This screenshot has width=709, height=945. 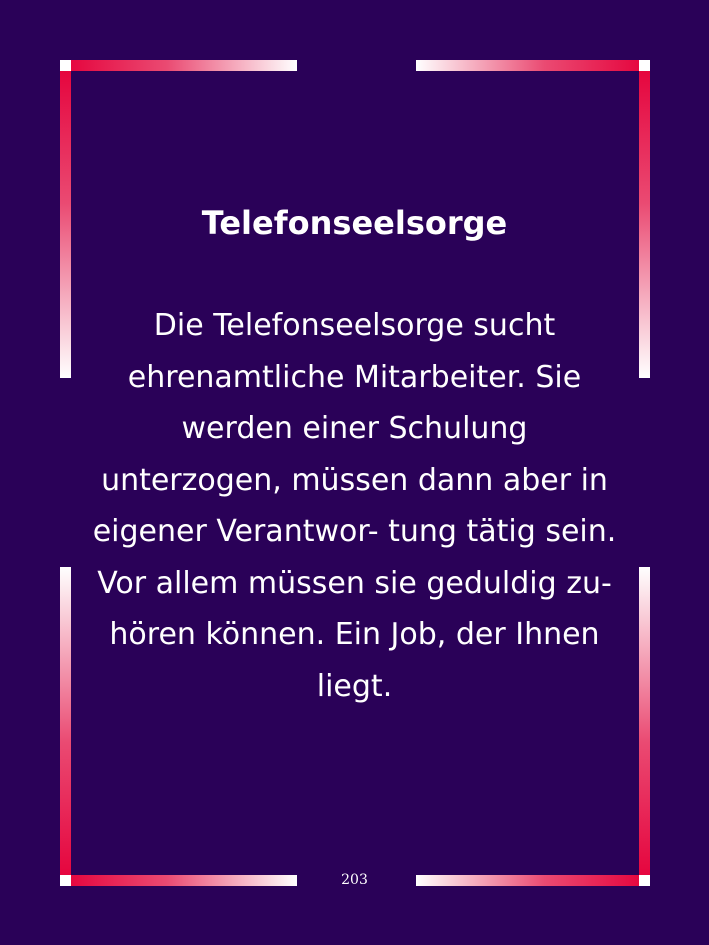 What do you see at coordinates (354, 223) in the screenshot?
I see `page-title: Telefonseelsorge` at bounding box center [354, 223].